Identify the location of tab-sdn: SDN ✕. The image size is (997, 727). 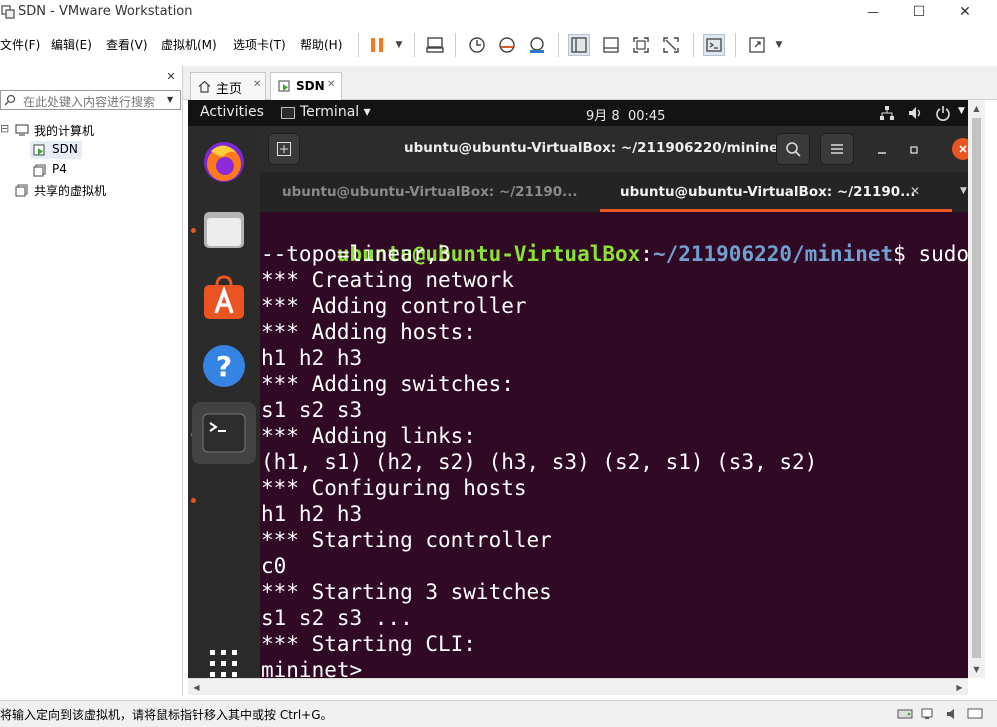
(306, 86).